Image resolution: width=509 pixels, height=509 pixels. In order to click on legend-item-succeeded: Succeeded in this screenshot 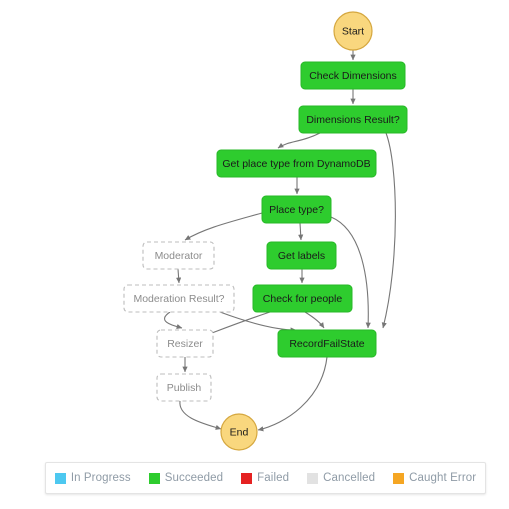, I will do `click(186, 478)`.